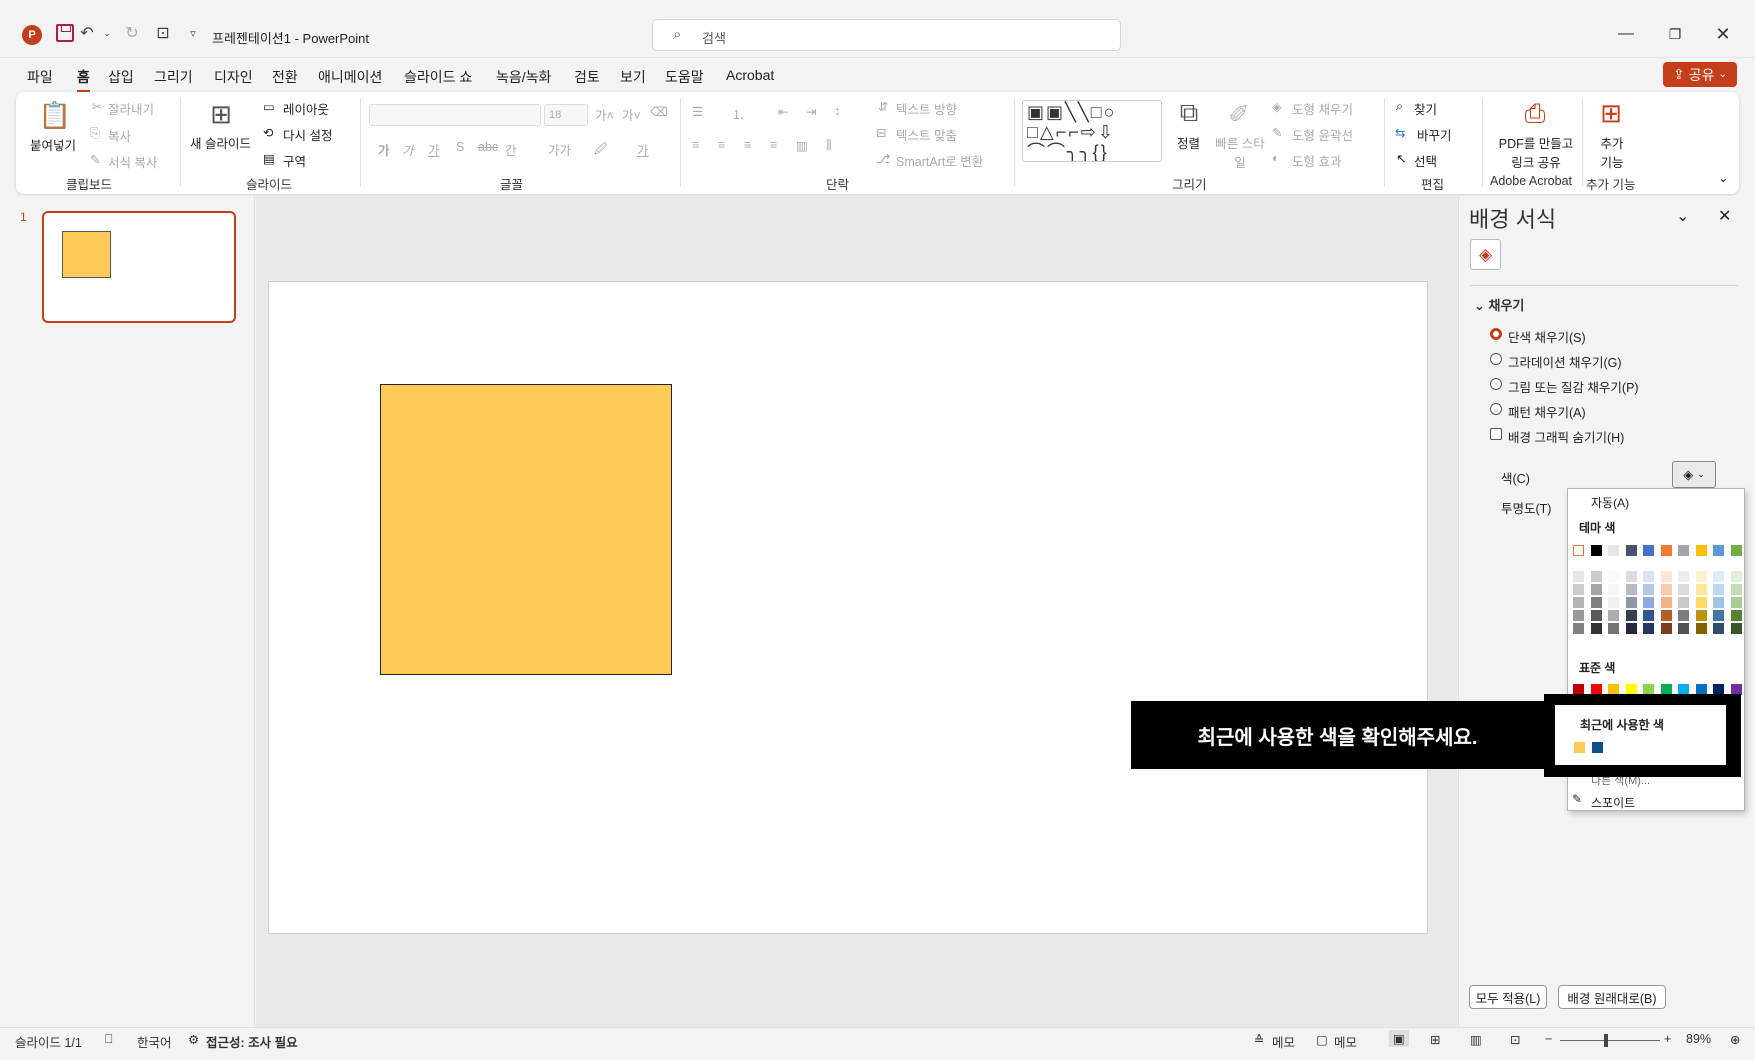 This screenshot has height=1060, width=1755. I want to click on reading-view-icon: ▥, so click(1476, 1039).